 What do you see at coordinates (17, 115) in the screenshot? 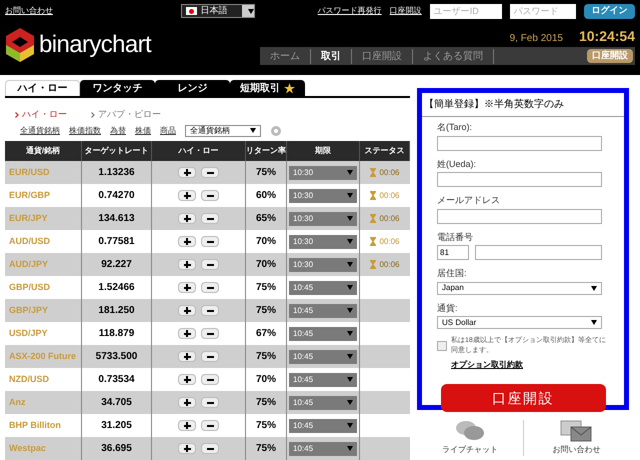
I see `chevron-icon` at bounding box center [17, 115].